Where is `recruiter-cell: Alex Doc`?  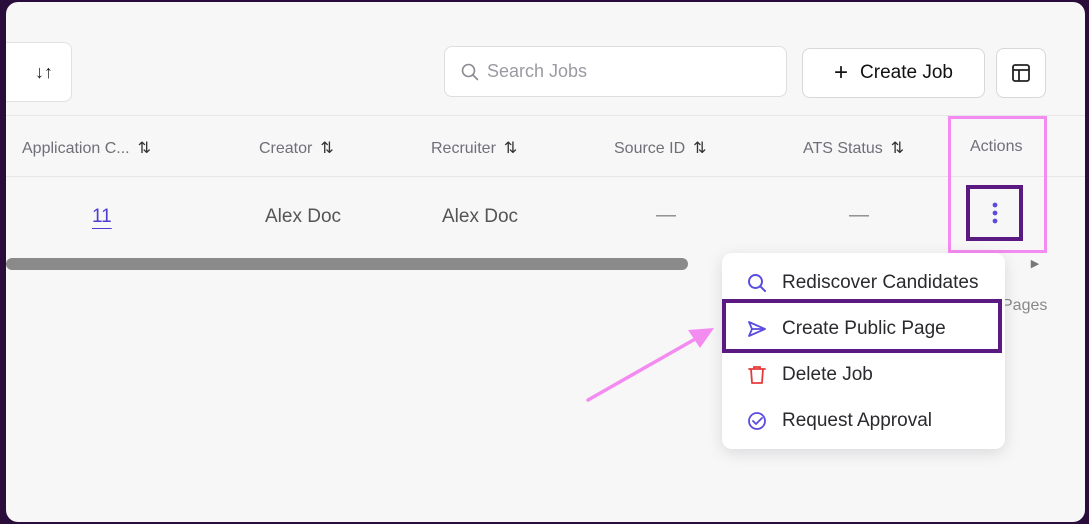
recruiter-cell: Alex Doc is located at coordinates (480, 216).